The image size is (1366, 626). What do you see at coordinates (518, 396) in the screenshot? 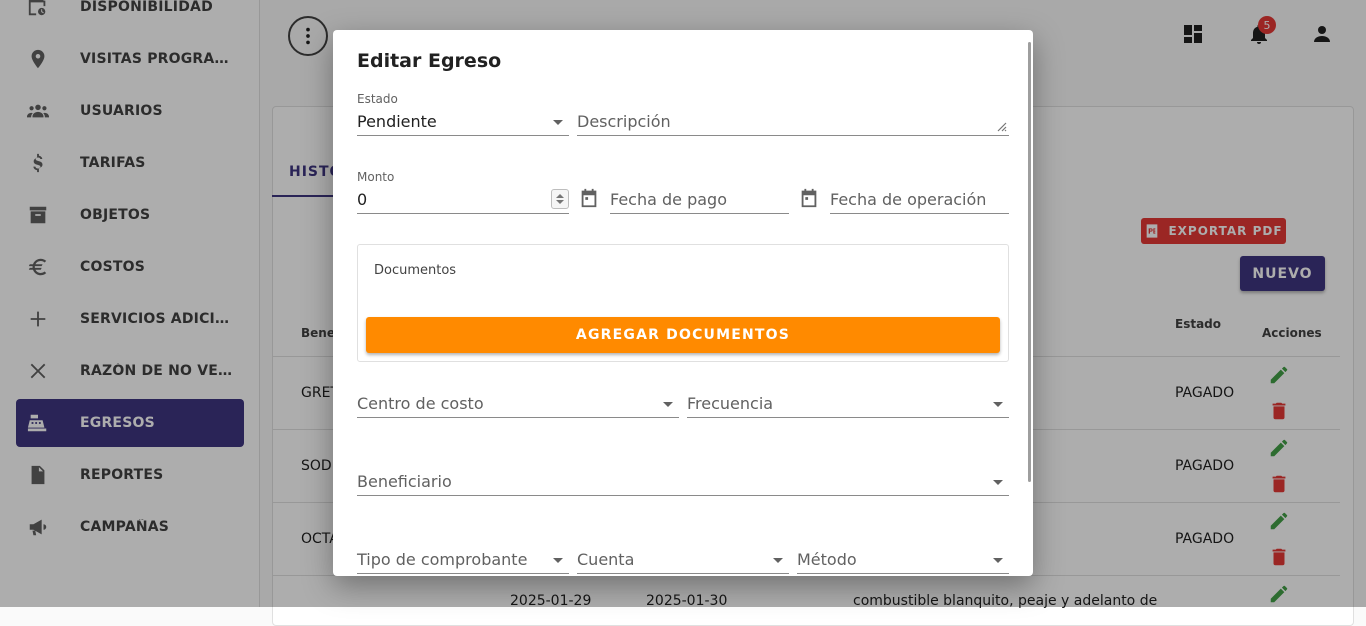
I see `centro-costo-select: Centro de costo` at bounding box center [518, 396].